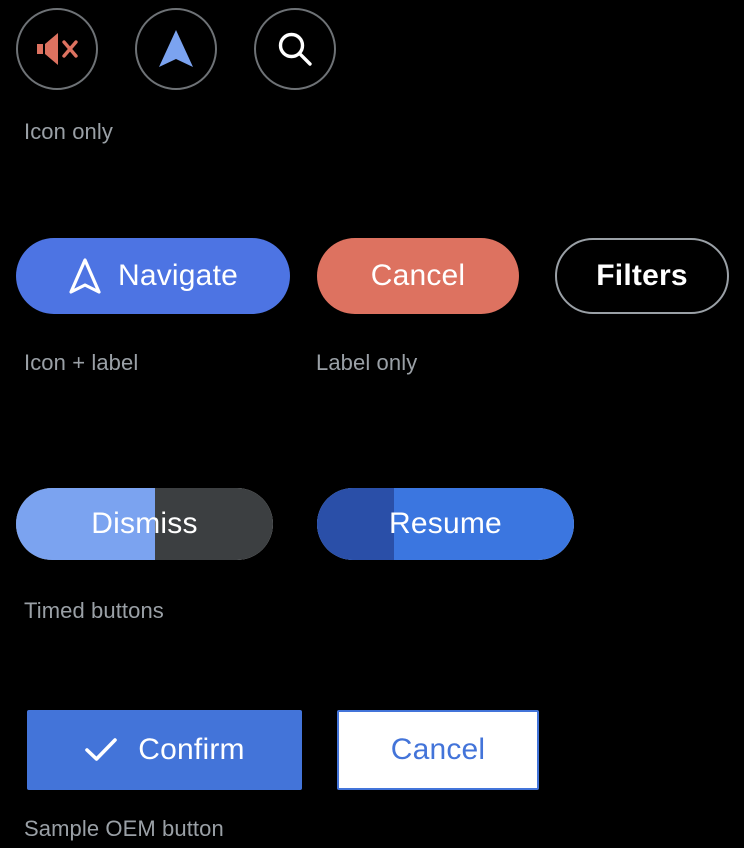 This screenshot has width=744, height=848. I want to click on resume-progress-fill, so click(356, 524).